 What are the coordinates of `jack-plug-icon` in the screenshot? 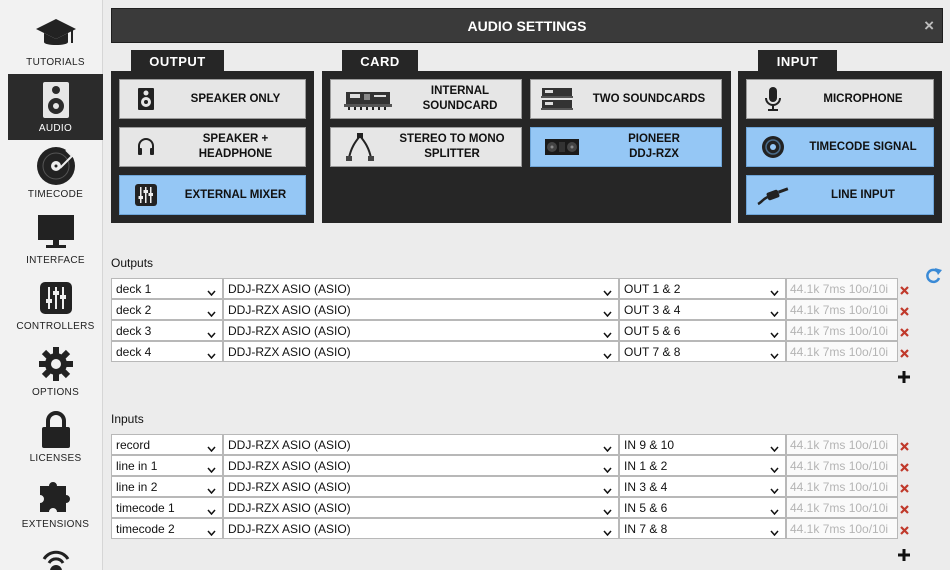 It's located at (773, 195).